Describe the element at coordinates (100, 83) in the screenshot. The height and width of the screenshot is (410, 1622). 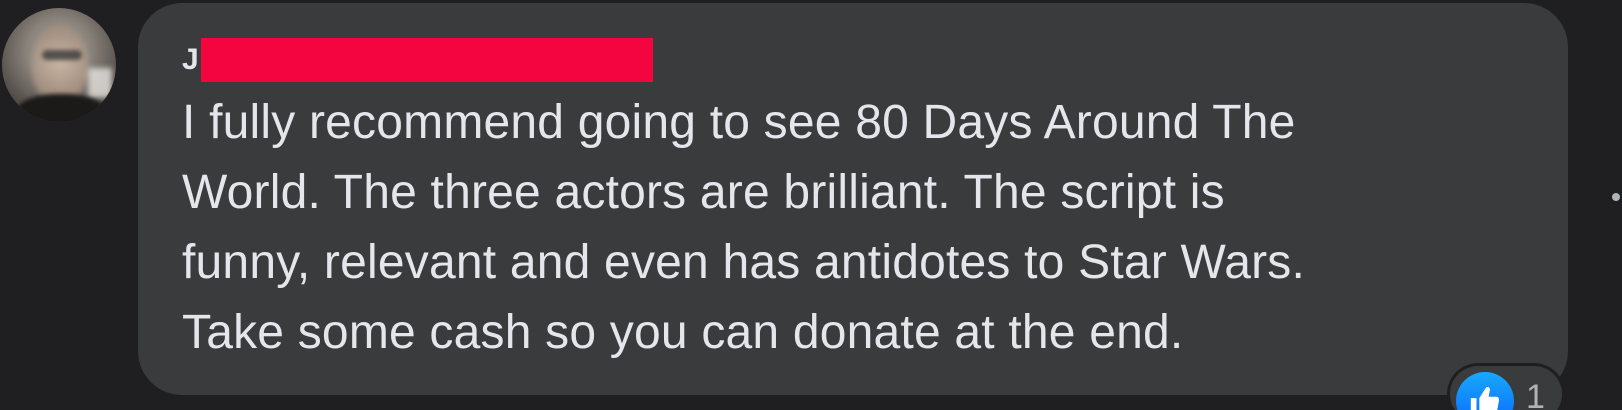
I see `avatar-background` at that location.